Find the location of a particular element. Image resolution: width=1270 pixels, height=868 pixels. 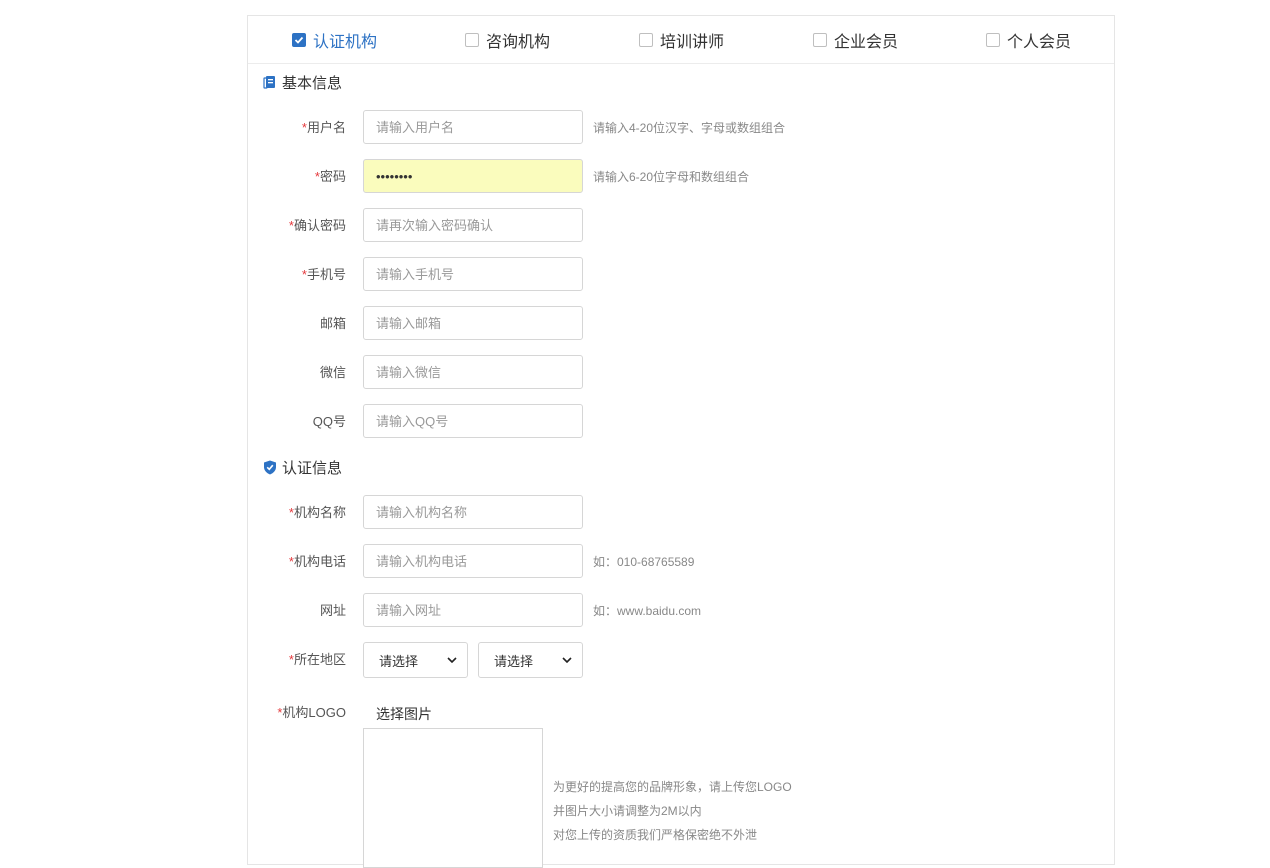

logo-note: 对您上传的资质我们严格保密绝不外泄 is located at coordinates (655, 835).